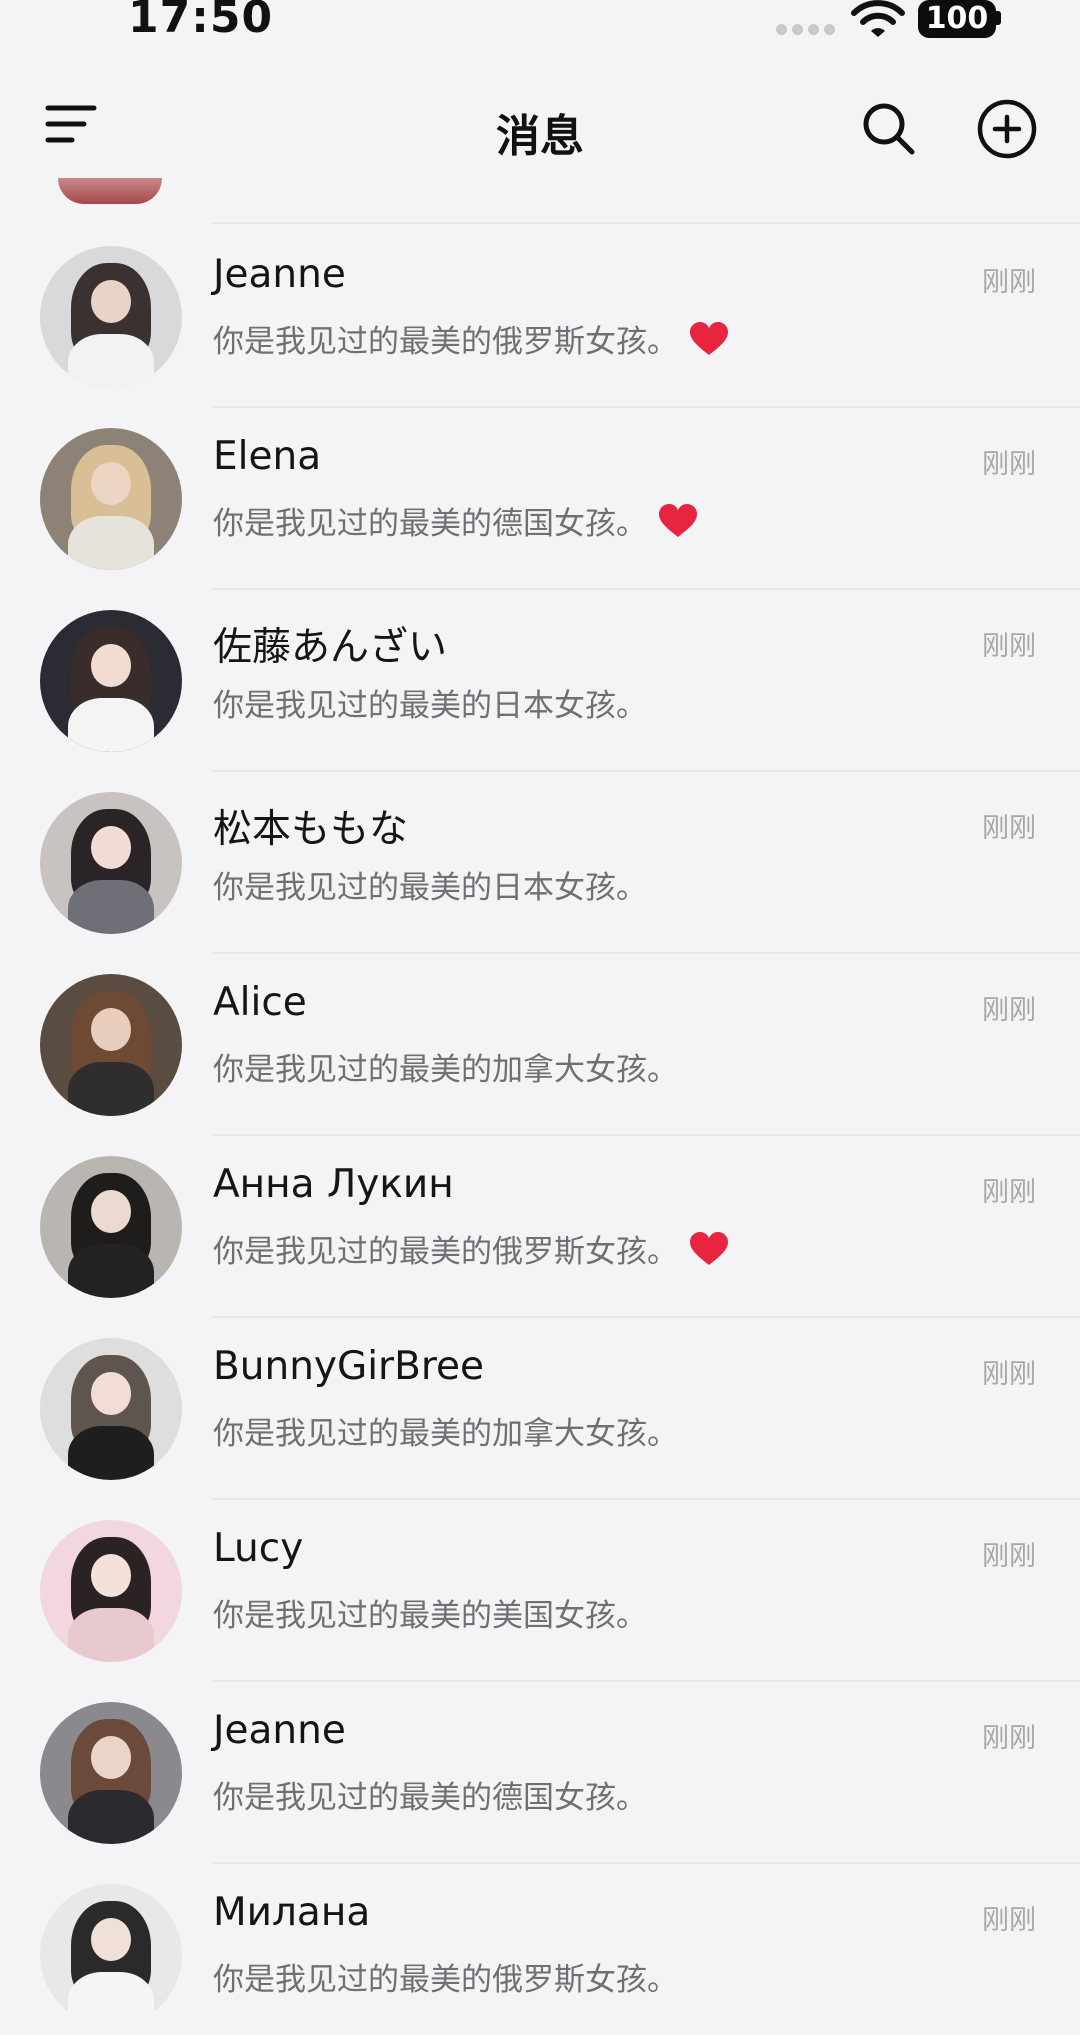 The image size is (1080, 2035). Describe the element at coordinates (878, 18) in the screenshot. I see `wifi-icon` at that location.